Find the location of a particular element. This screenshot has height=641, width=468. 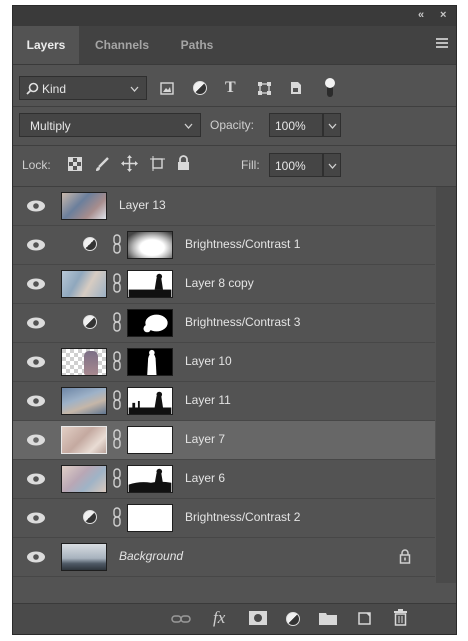

lock-transparent-pixels-icon is located at coordinates (75, 164).